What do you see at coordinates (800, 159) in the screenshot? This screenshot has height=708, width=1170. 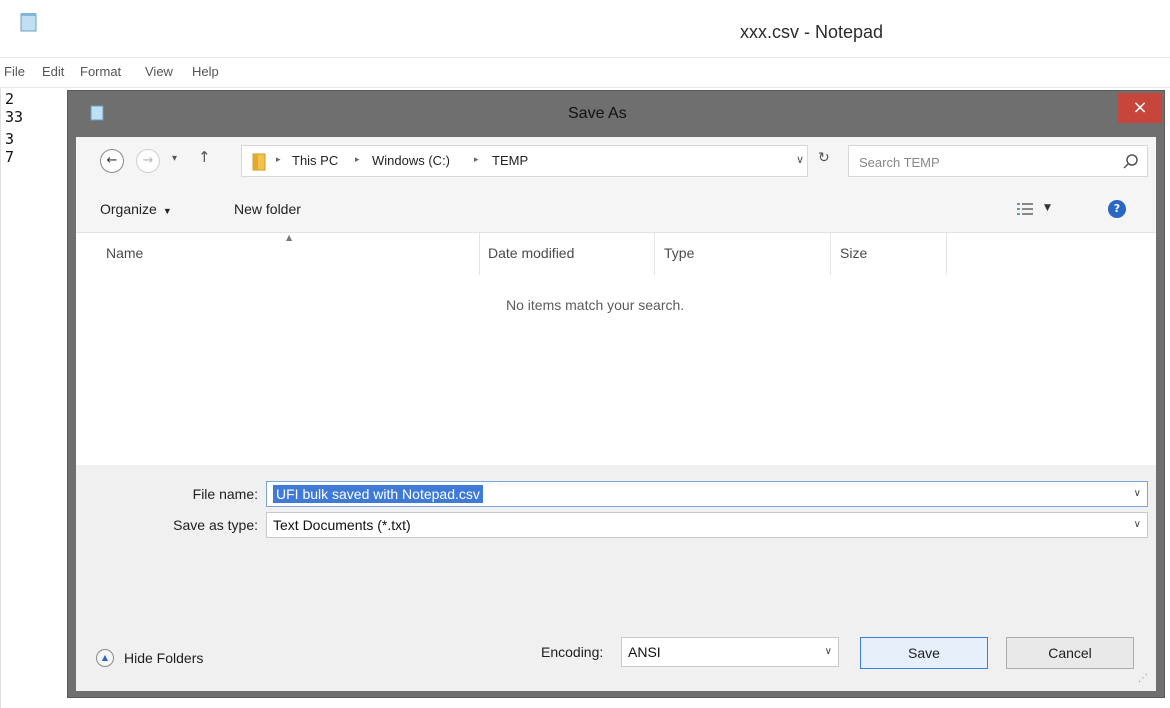 I see `address-dropdown-icon: ∨` at bounding box center [800, 159].